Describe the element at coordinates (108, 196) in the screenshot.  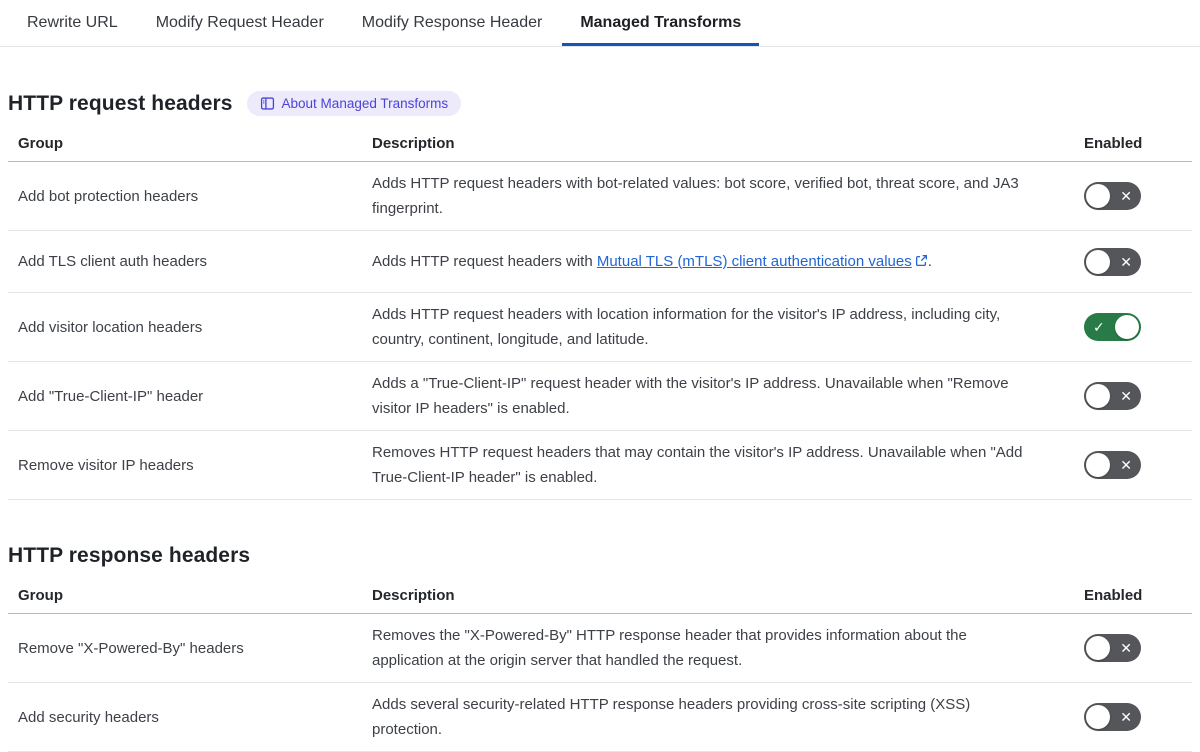
I see `row-group-label: Add bot protection headers` at that location.